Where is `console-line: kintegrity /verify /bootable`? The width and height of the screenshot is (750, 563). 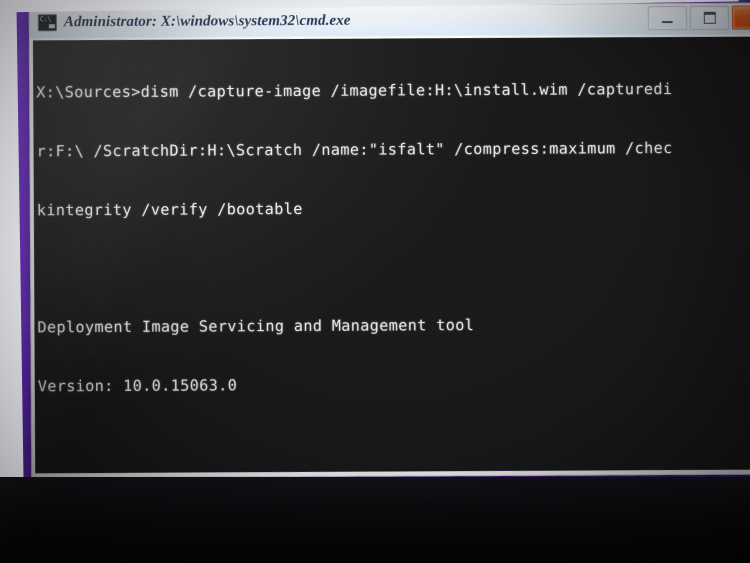 console-line: kintegrity /verify /bootable is located at coordinates (169, 209).